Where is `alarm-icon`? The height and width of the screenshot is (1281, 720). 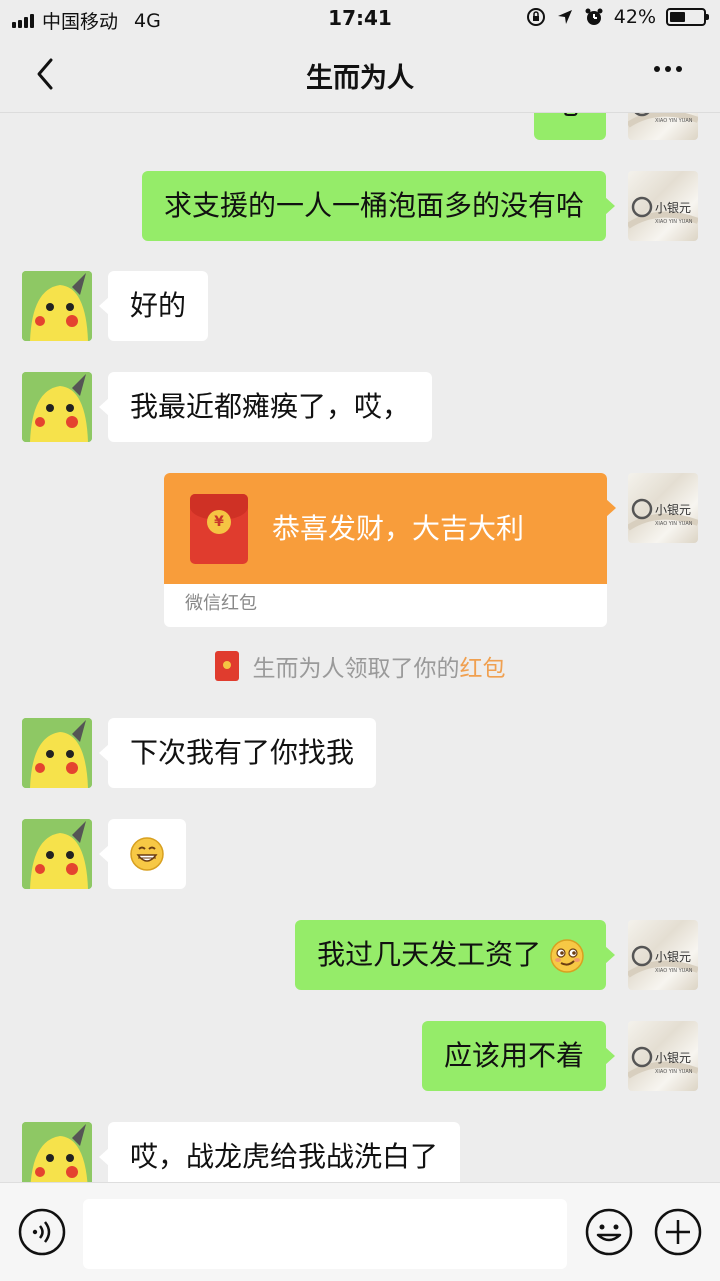 alarm-icon is located at coordinates (594, 16).